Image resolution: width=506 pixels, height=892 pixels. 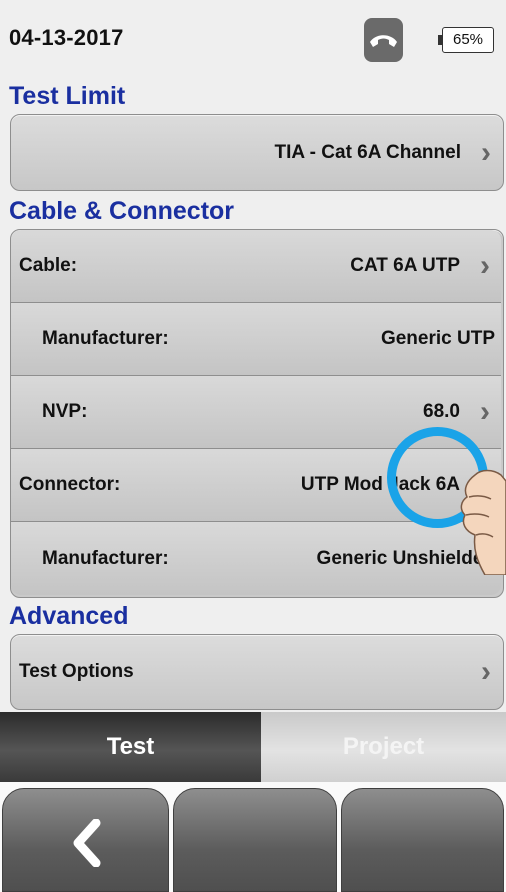 What do you see at coordinates (48, 265) in the screenshot?
I see `cable-label: Cable:` at bounding box center [48, 265].